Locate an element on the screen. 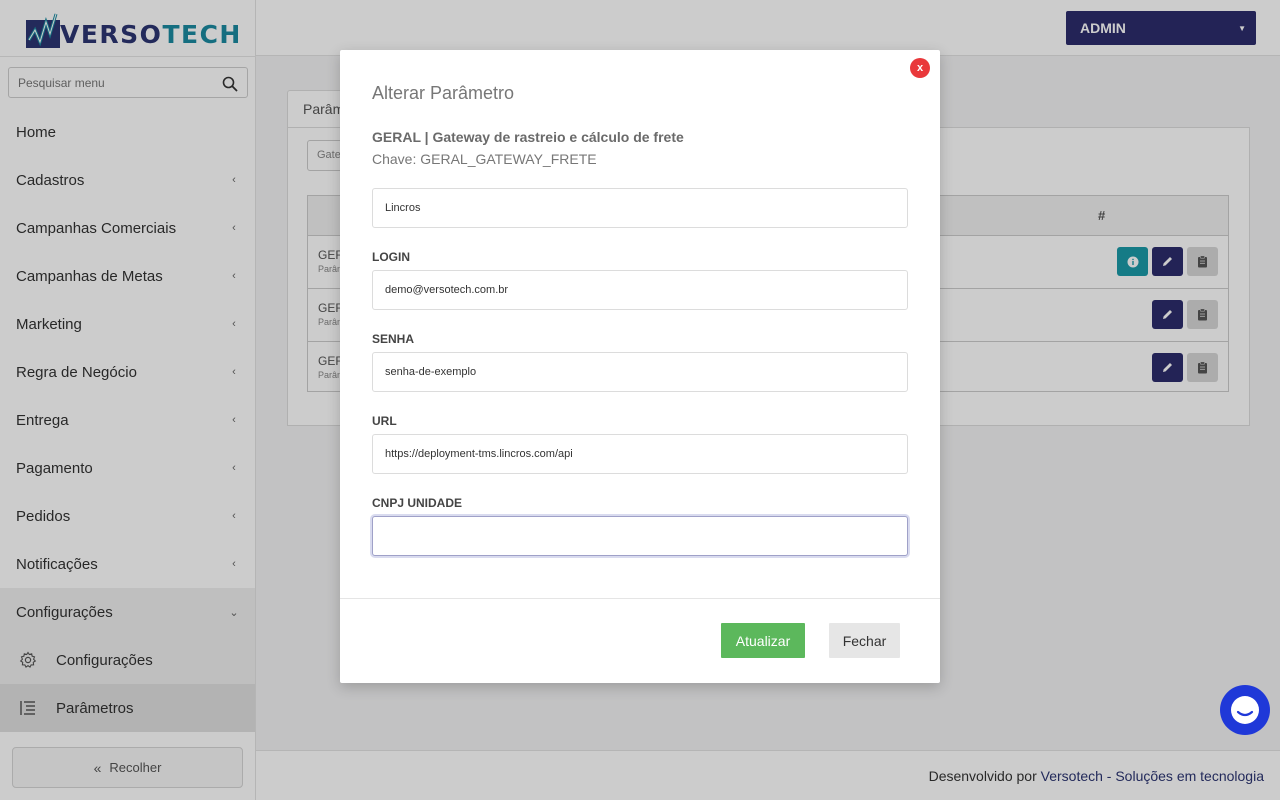 This screenshot has height=800, width=1280. modal-close-button: x is located at coordinates (920, 68).